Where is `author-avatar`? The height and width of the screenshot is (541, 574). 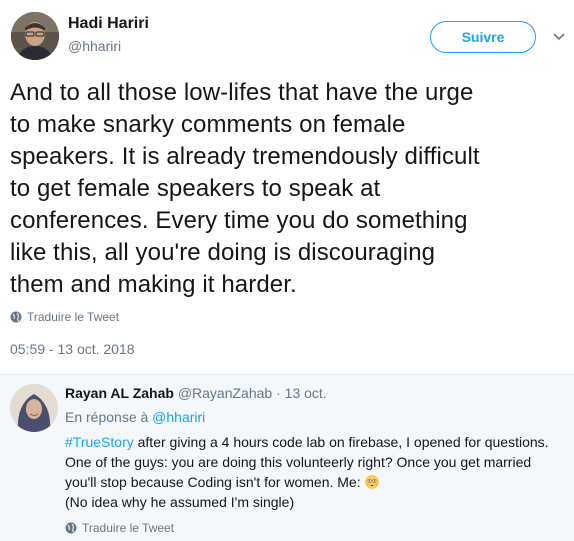 author-avatar is located at coordinates (35, 36).